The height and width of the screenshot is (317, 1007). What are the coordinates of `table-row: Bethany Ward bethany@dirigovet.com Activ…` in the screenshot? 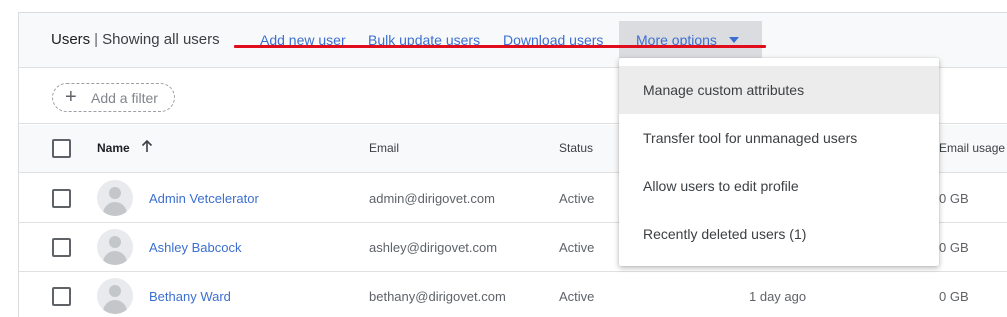 It's located at (513, 294).